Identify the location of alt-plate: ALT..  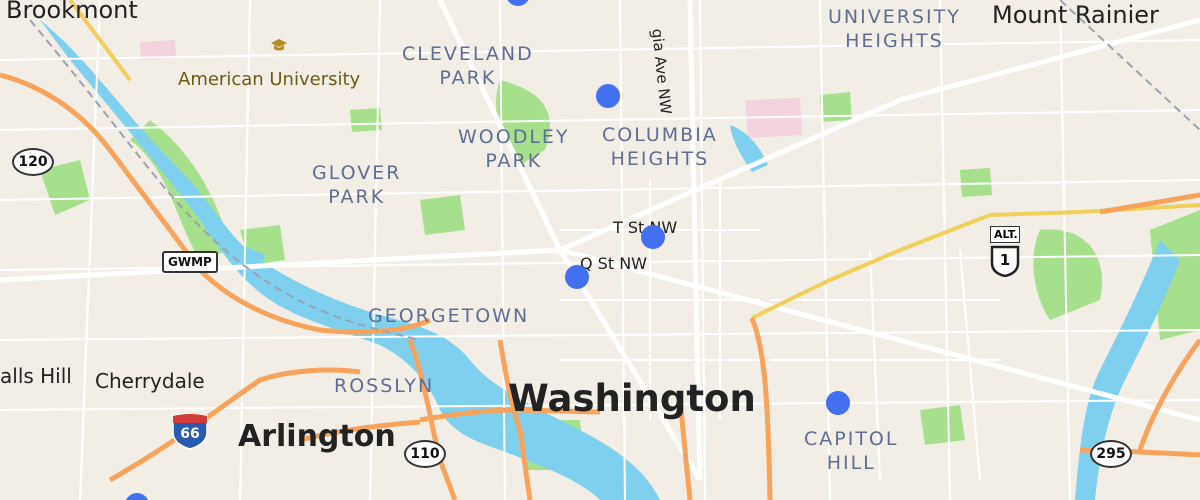
(1005, 234).